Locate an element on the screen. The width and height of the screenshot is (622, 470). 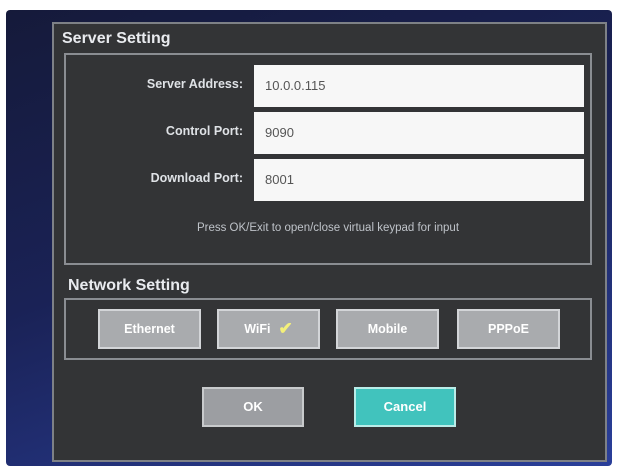
ethernet-button: Ethernet is located at coordinates (149, 329).